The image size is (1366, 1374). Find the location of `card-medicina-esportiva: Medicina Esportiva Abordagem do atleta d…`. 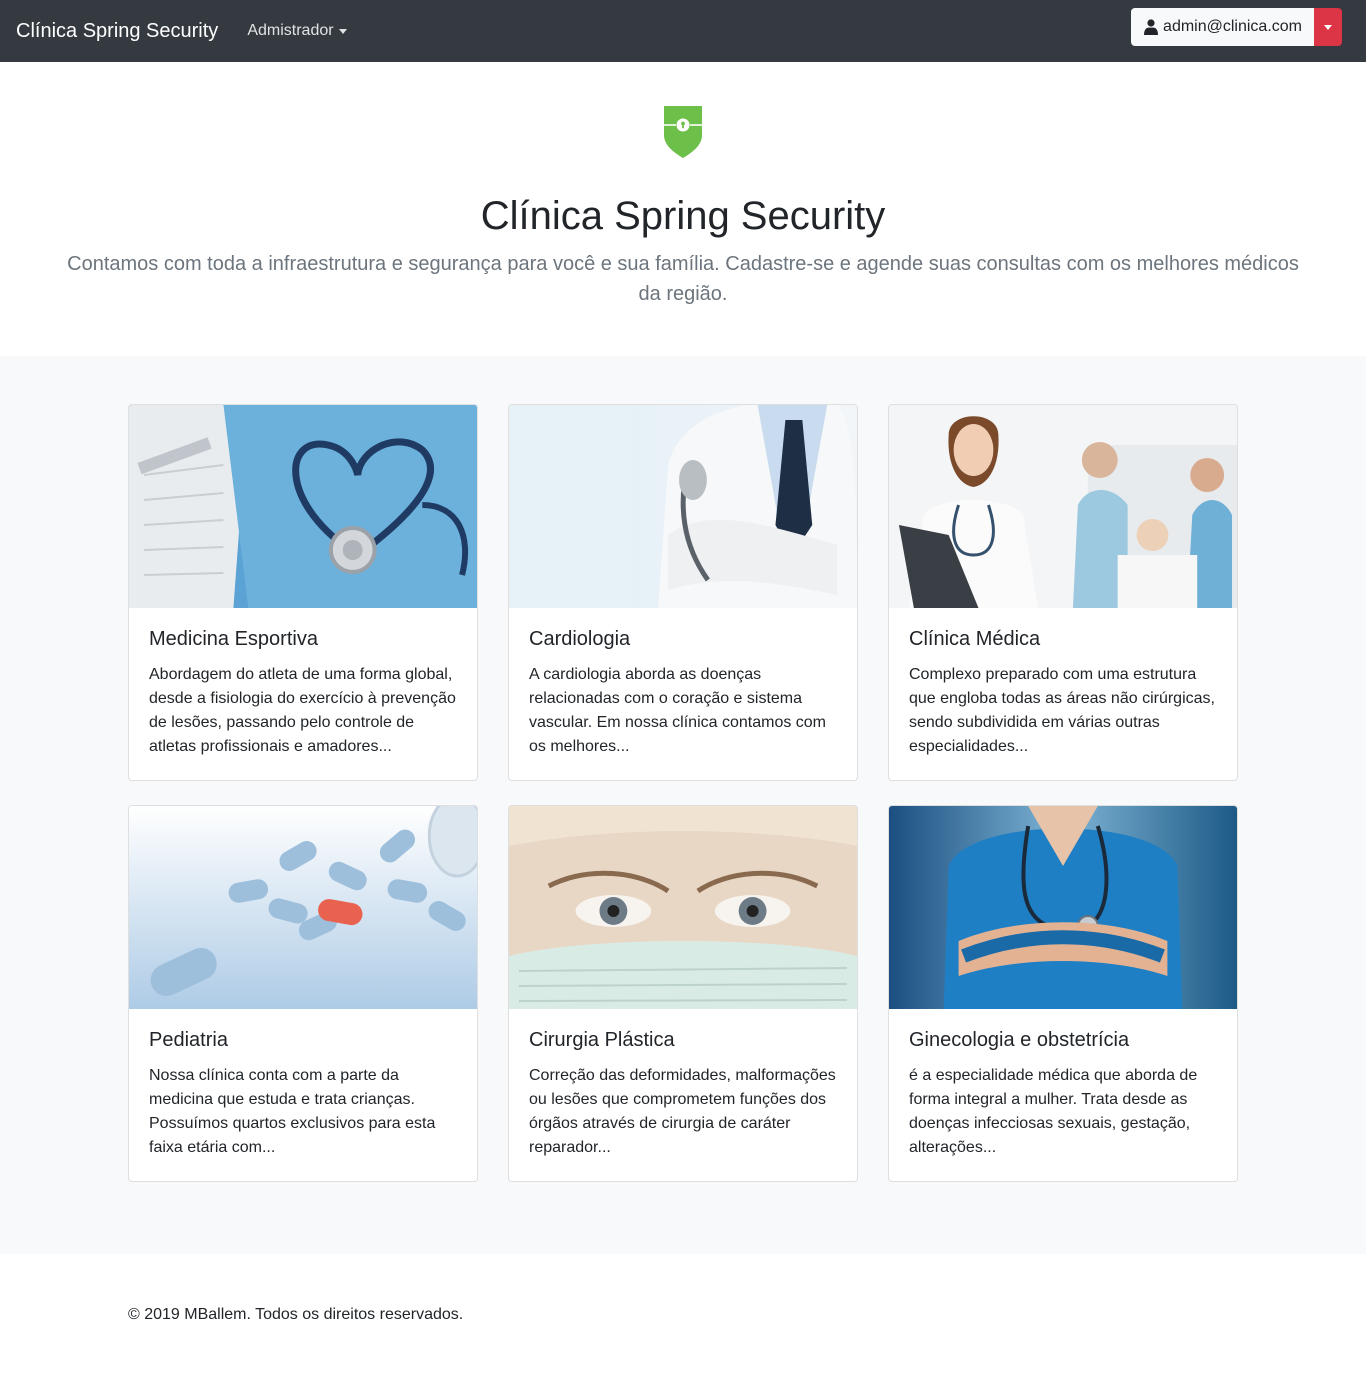

card-medicina-esportiva: Medicina Esportiva Abordagem do atleta d… is located at coordinates (303, 592).